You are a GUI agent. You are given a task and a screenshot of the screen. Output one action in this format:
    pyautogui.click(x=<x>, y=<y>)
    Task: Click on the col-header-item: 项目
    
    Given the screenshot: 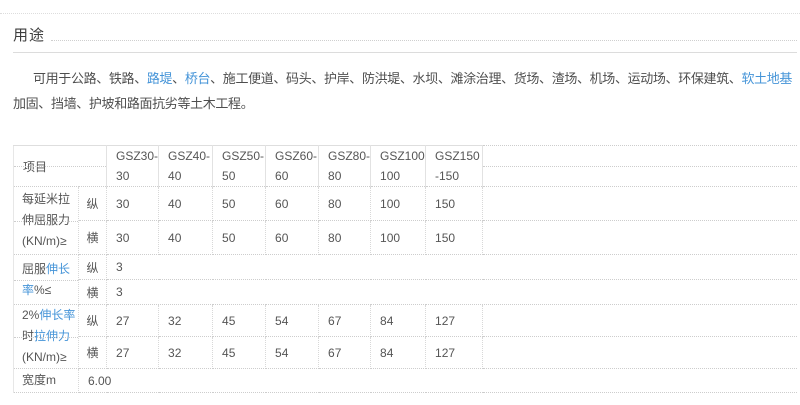 What is the action you would take?
    pyautogui.click(x=60, y=166)
    